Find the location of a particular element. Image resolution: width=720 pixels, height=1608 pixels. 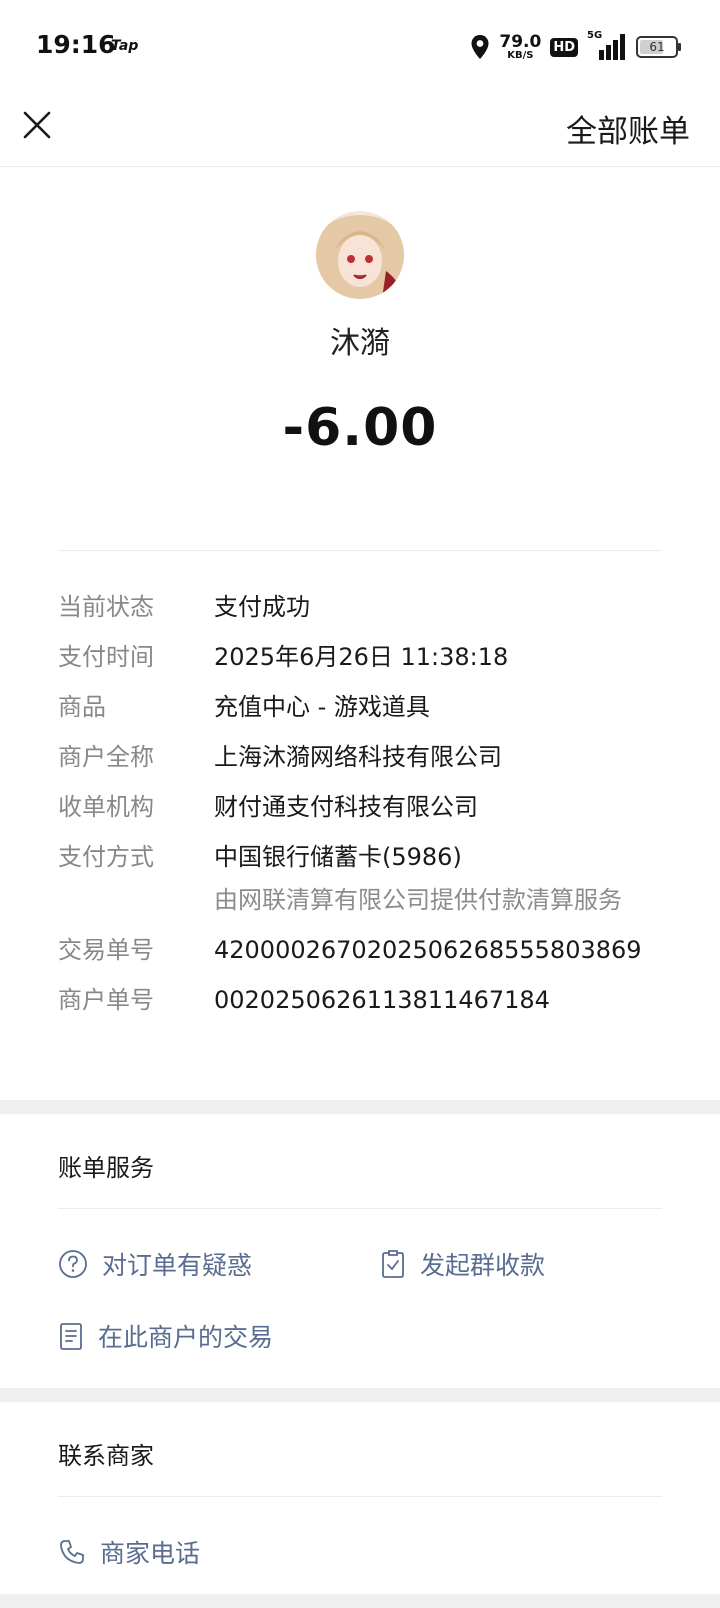

clearing-note: 由网联清算有限公司提供付款清算服务 is located at coordinates (418, 900).